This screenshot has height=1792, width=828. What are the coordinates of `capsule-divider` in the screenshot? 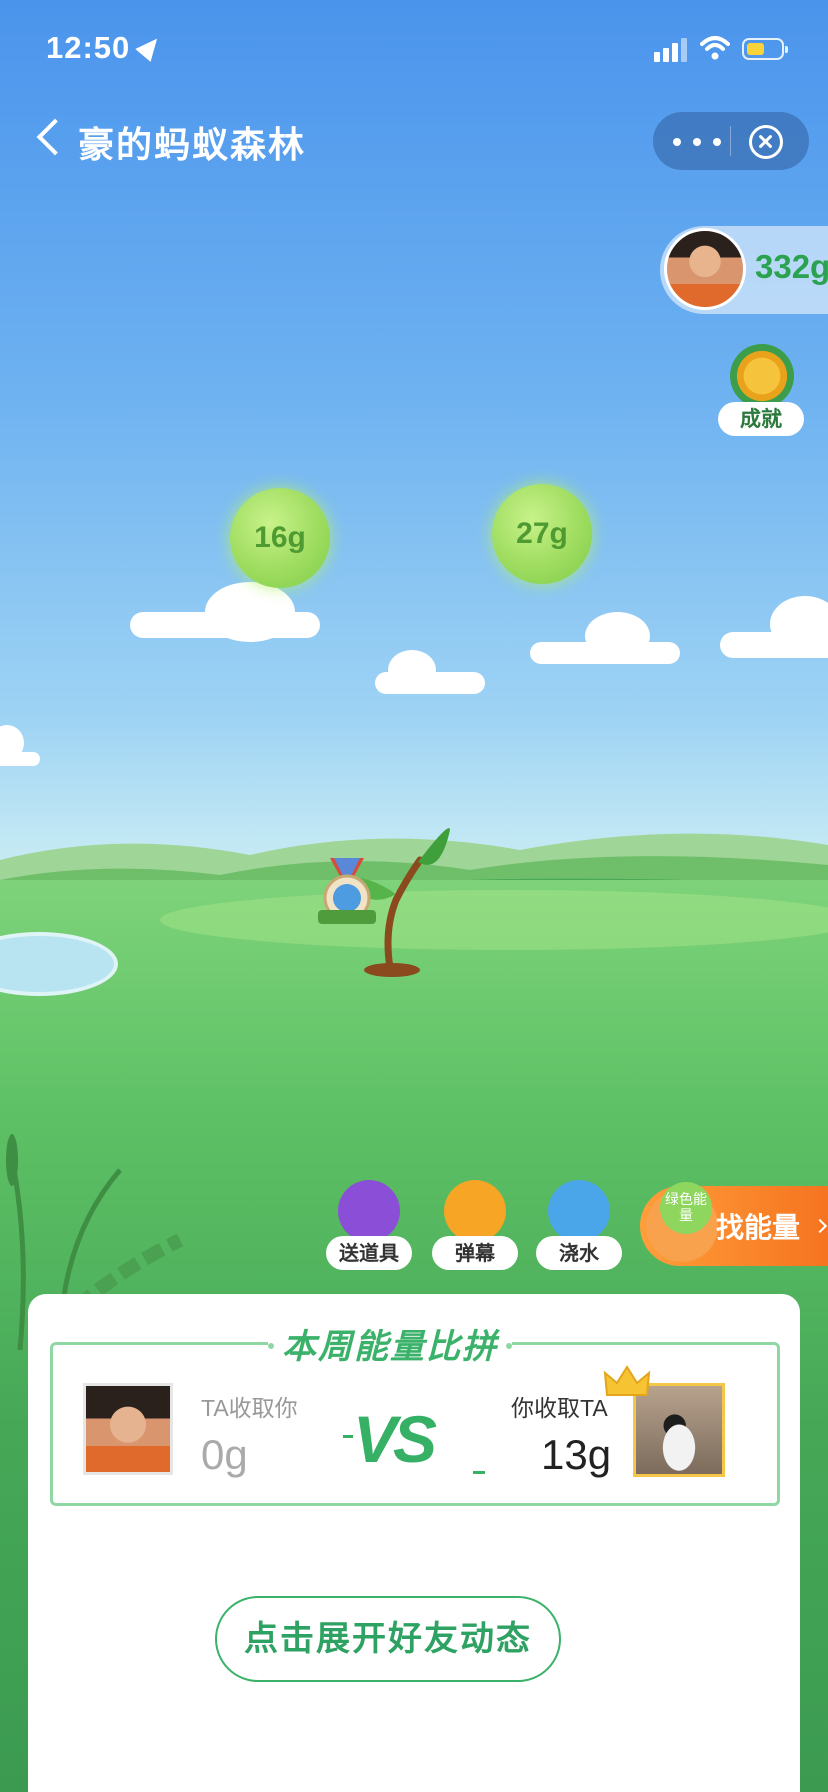 It's located at (730, 141).